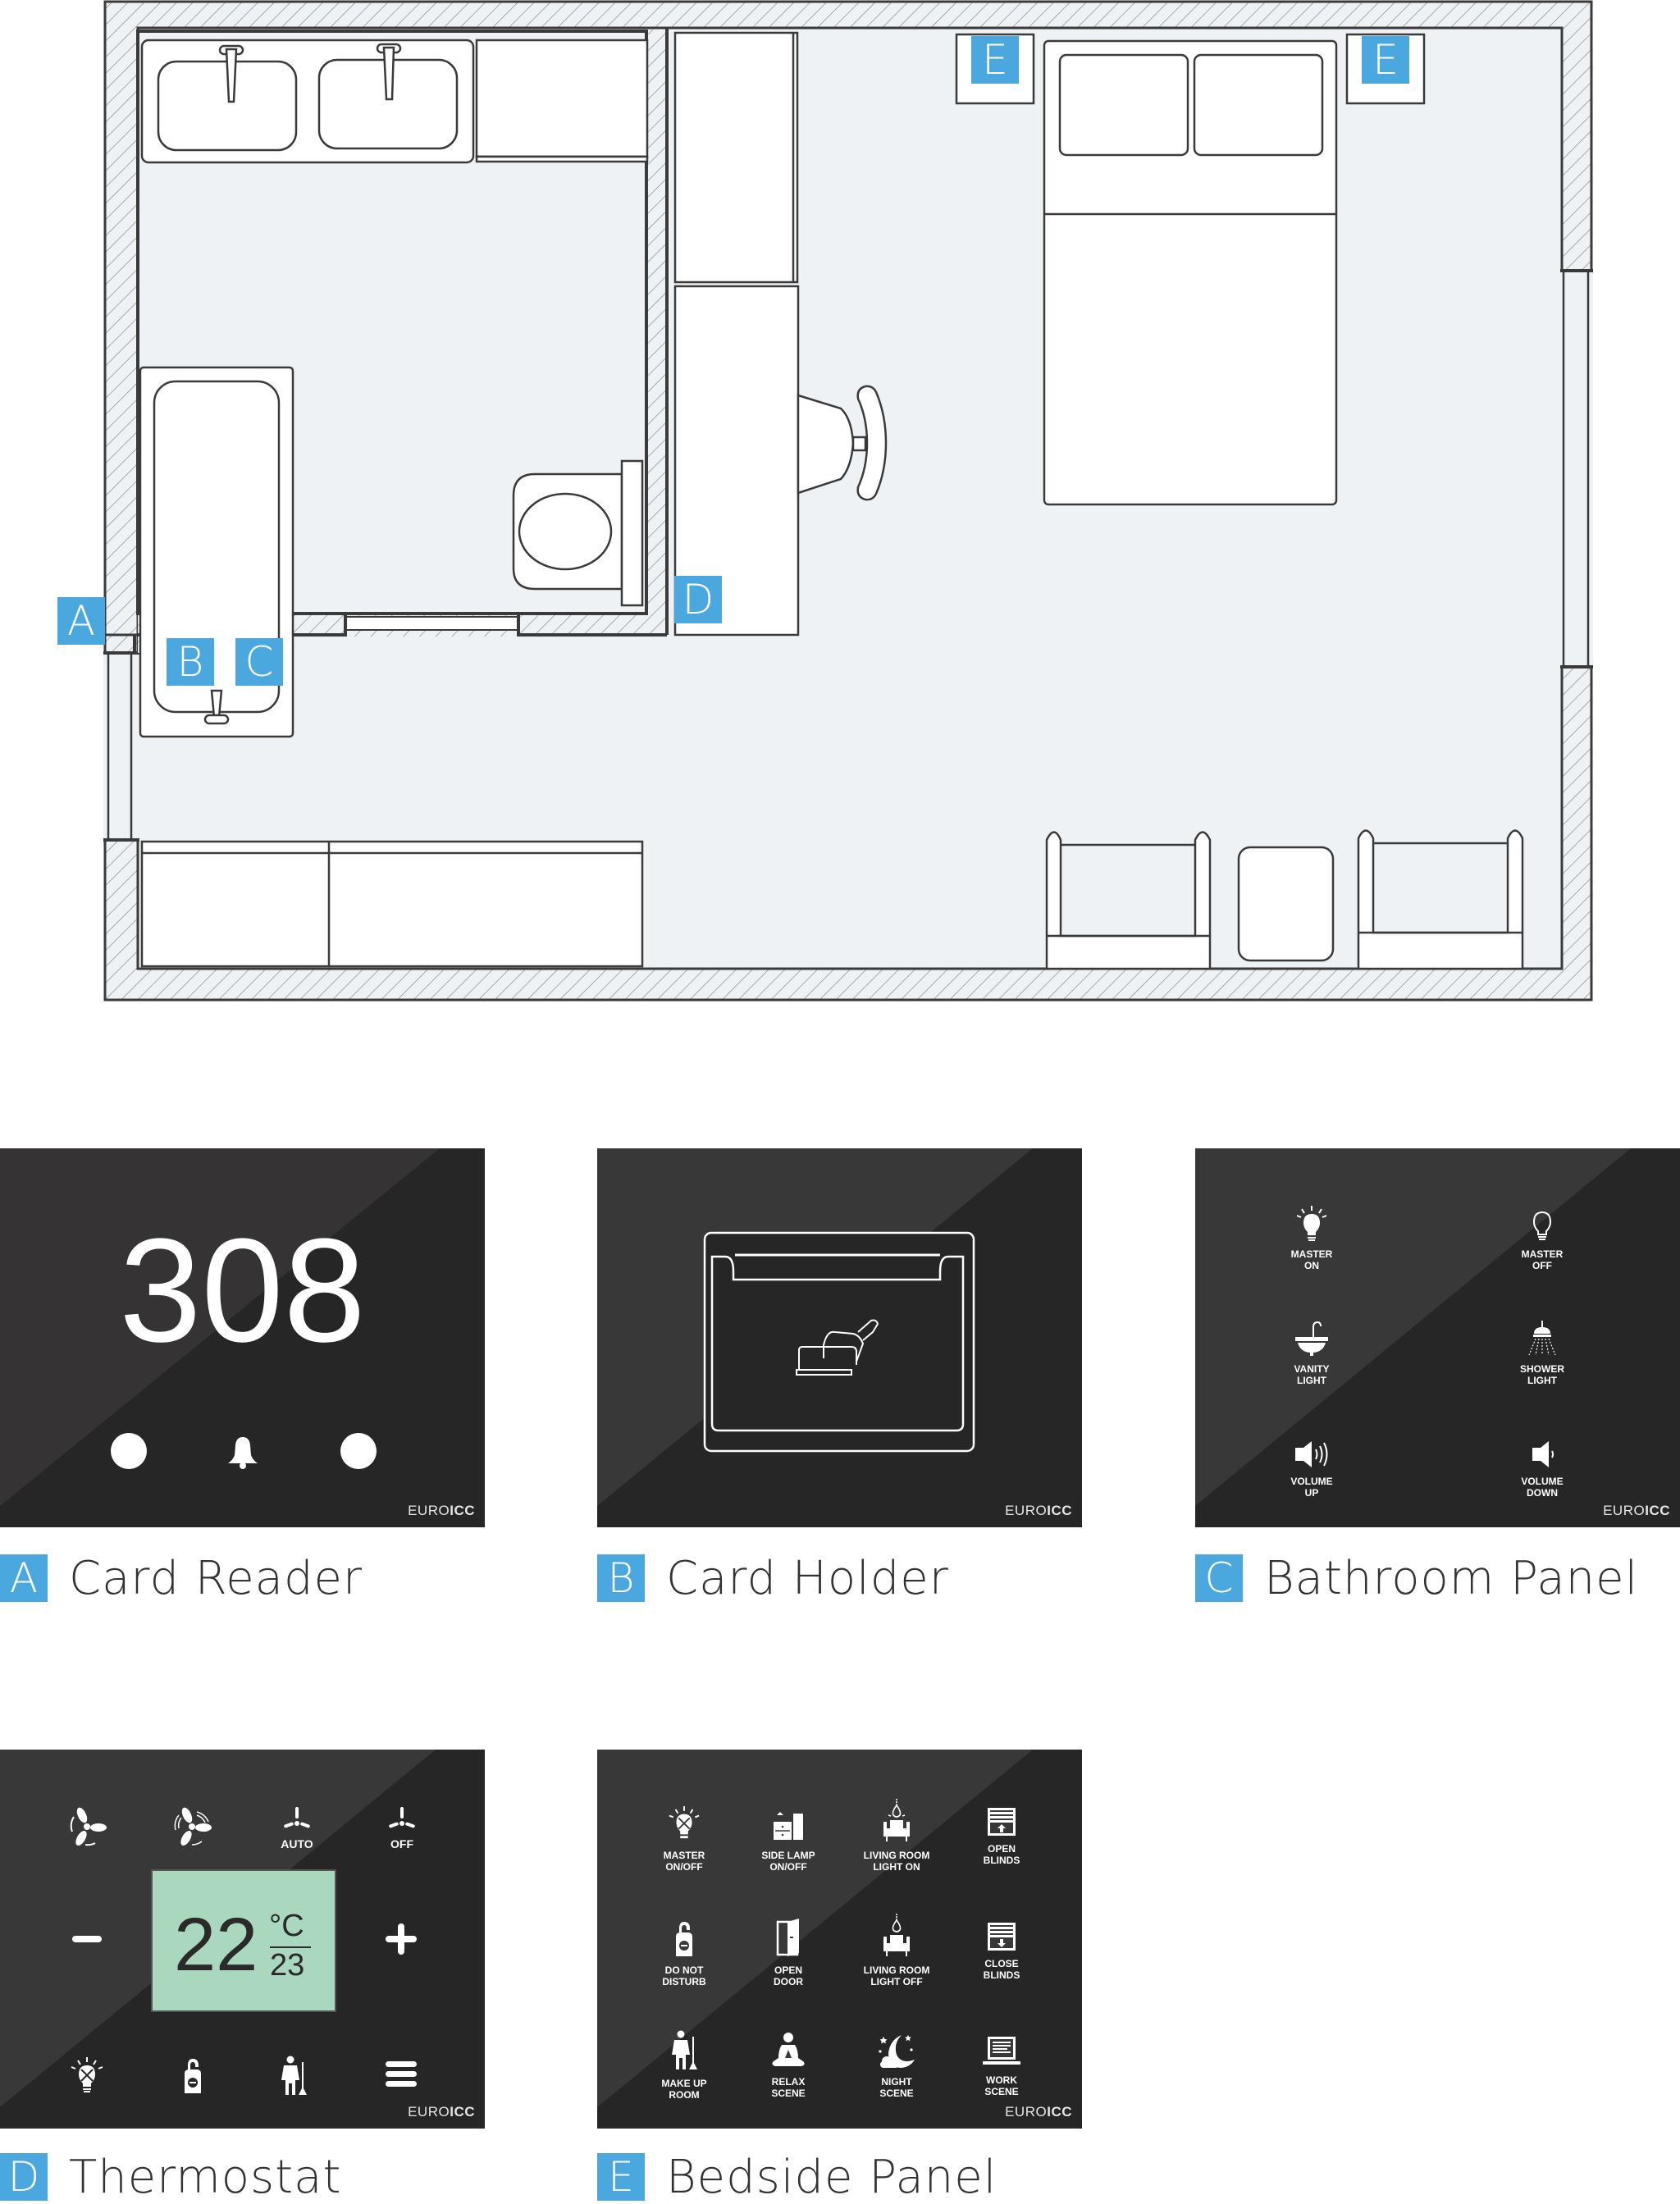  What do you see at coordinates (402, 1817) in the screenshot?
I see `fan-off-icon` at bounding box center [402, 1817].